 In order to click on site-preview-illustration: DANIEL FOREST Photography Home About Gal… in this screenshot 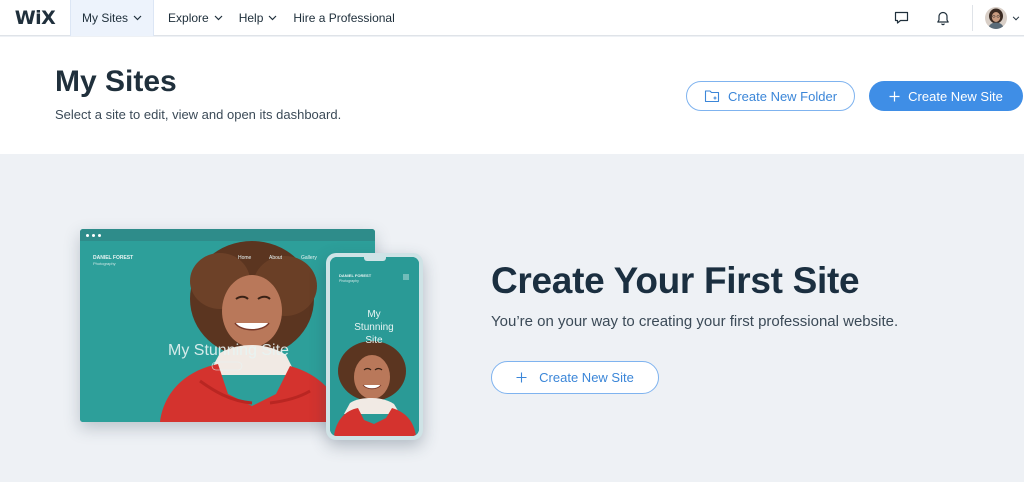, I will do `click(252, 334)`.